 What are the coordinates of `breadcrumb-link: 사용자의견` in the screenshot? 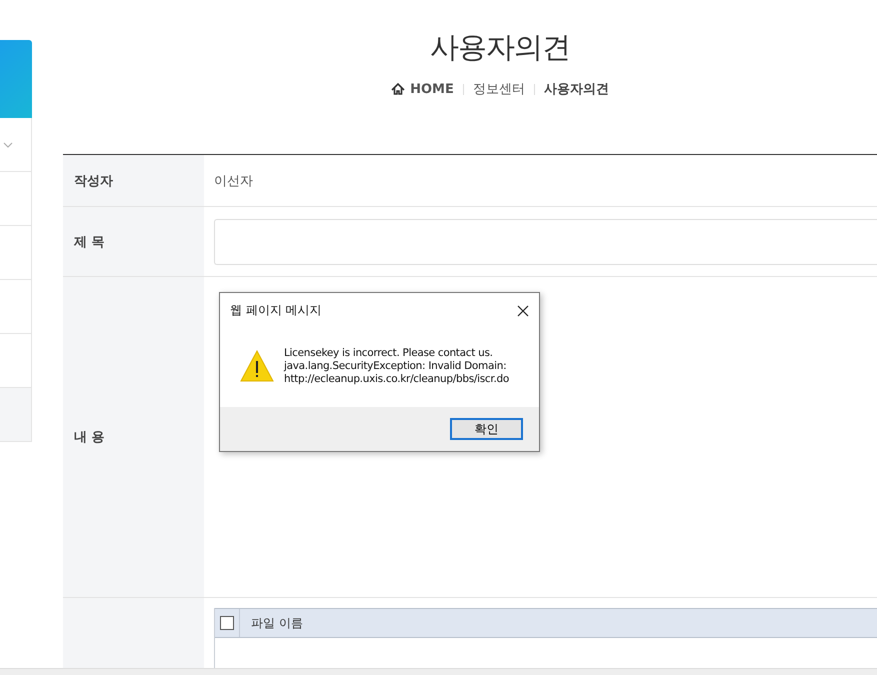 It's located at (576, 89).